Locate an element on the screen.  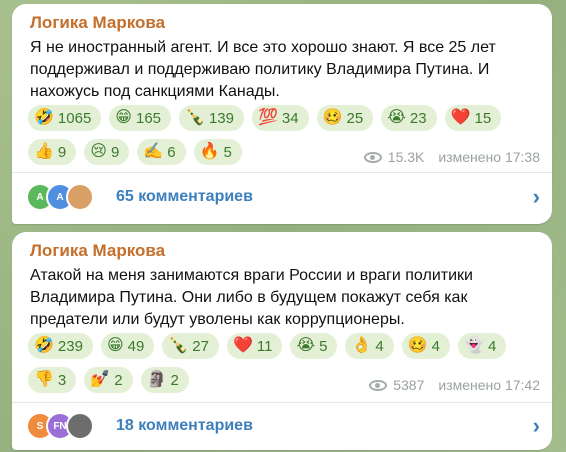
comments-button: AA 65 комментариев › is located at coordinates (283, 197).